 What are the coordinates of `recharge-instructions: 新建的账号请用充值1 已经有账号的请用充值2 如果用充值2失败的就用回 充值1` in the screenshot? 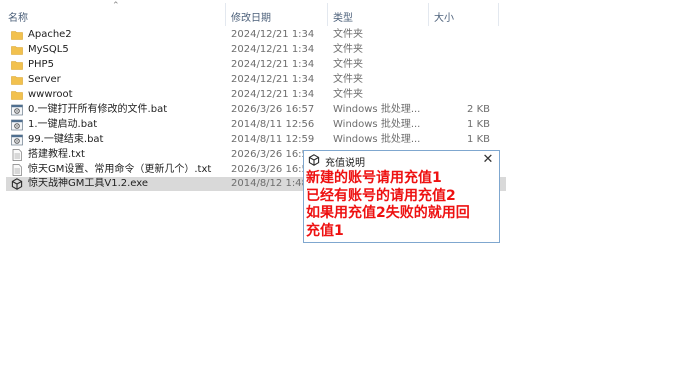 It's located at (388, 204).